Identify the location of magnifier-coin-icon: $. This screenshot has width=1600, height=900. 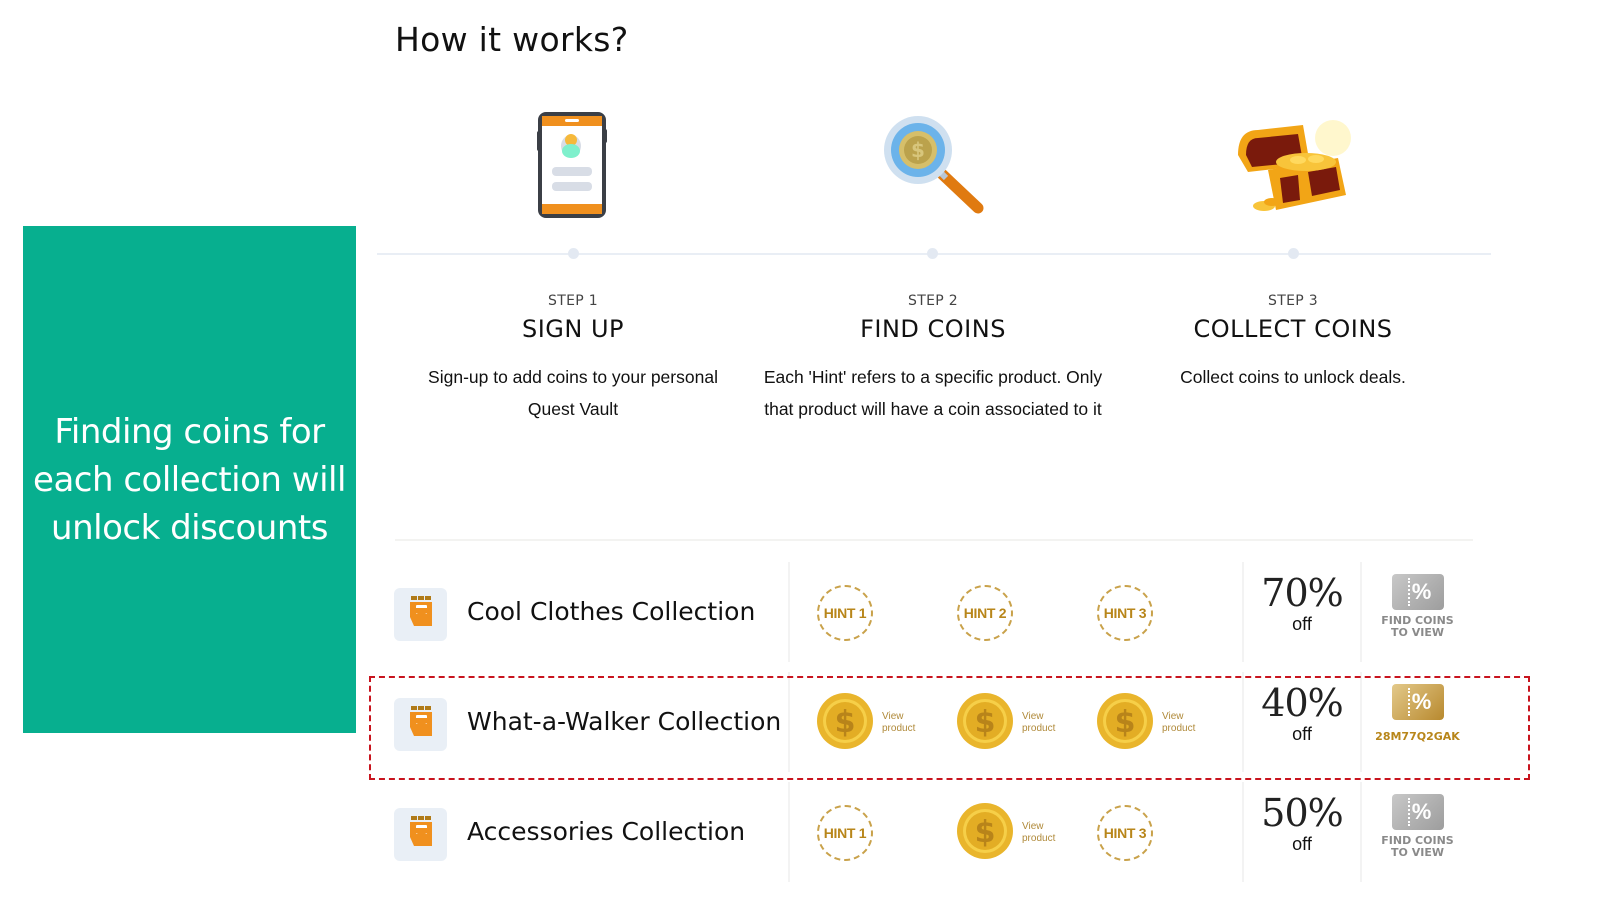
(933, 165).